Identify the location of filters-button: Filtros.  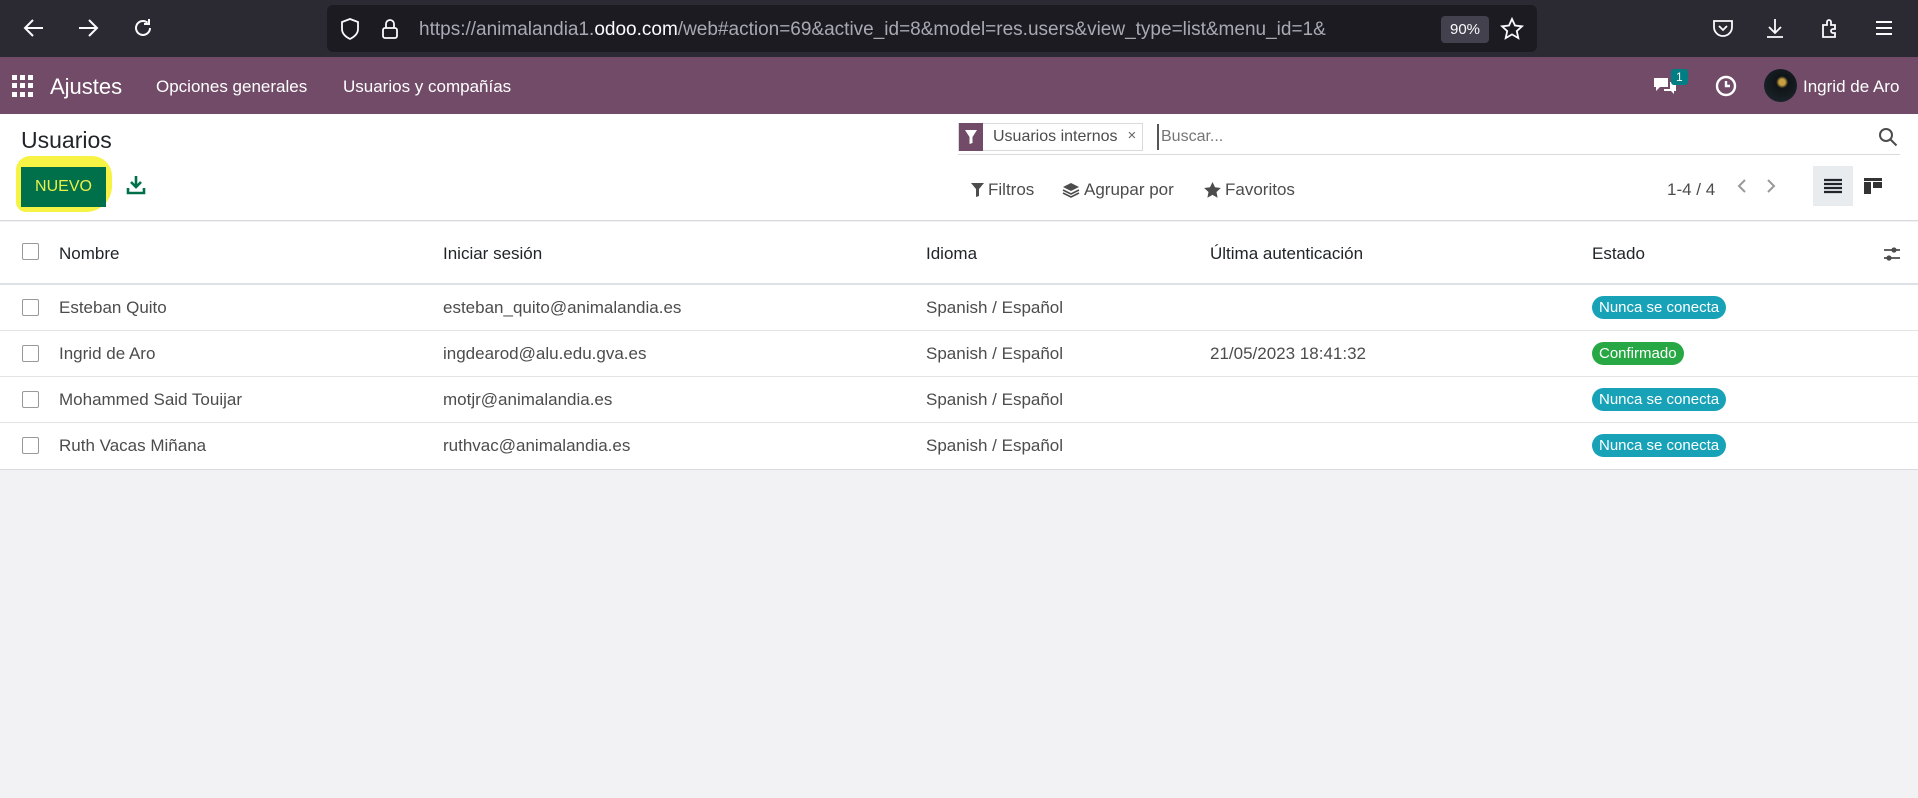
(1002, 190).